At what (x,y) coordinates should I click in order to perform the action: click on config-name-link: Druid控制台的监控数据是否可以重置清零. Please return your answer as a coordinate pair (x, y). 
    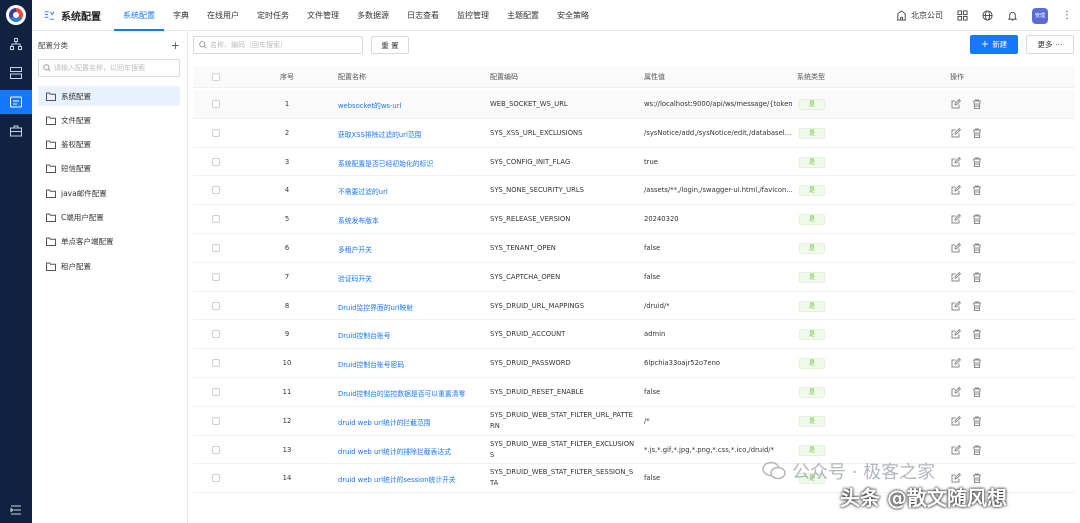
    Looking at the image, I should click on (401, 393).